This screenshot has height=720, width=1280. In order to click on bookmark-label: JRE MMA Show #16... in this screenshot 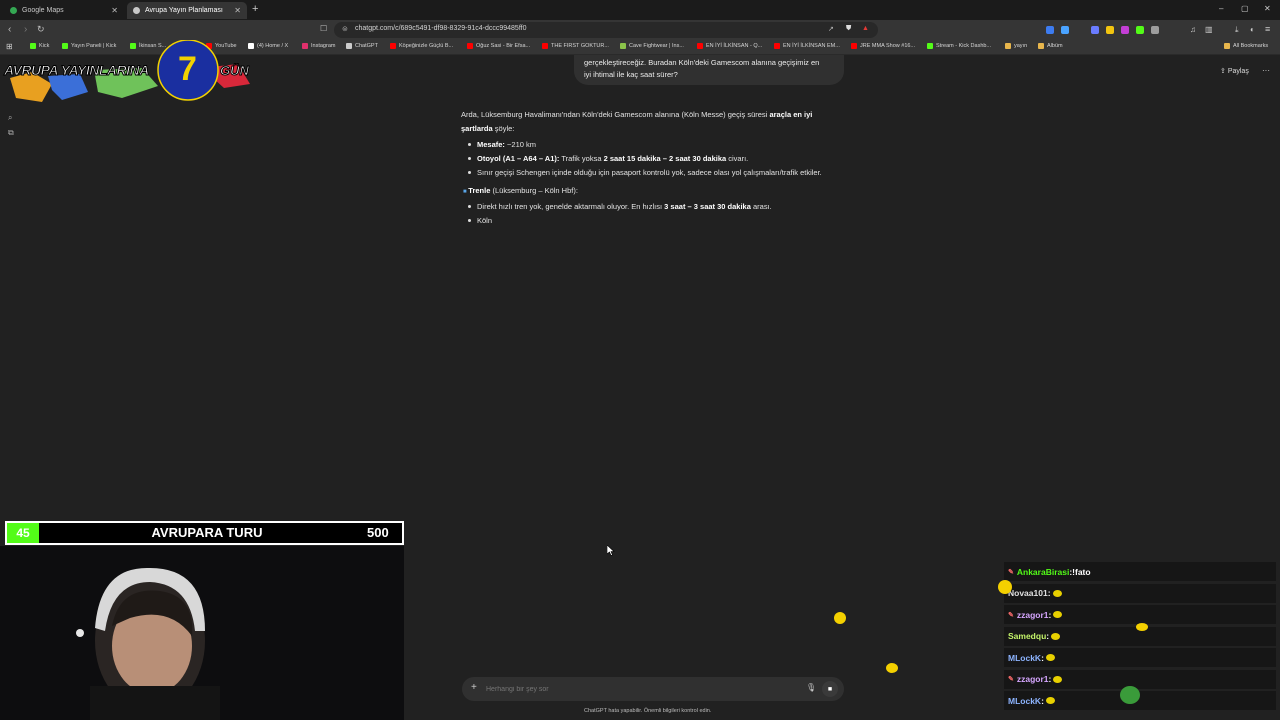, I will do `click(888, 46)`.